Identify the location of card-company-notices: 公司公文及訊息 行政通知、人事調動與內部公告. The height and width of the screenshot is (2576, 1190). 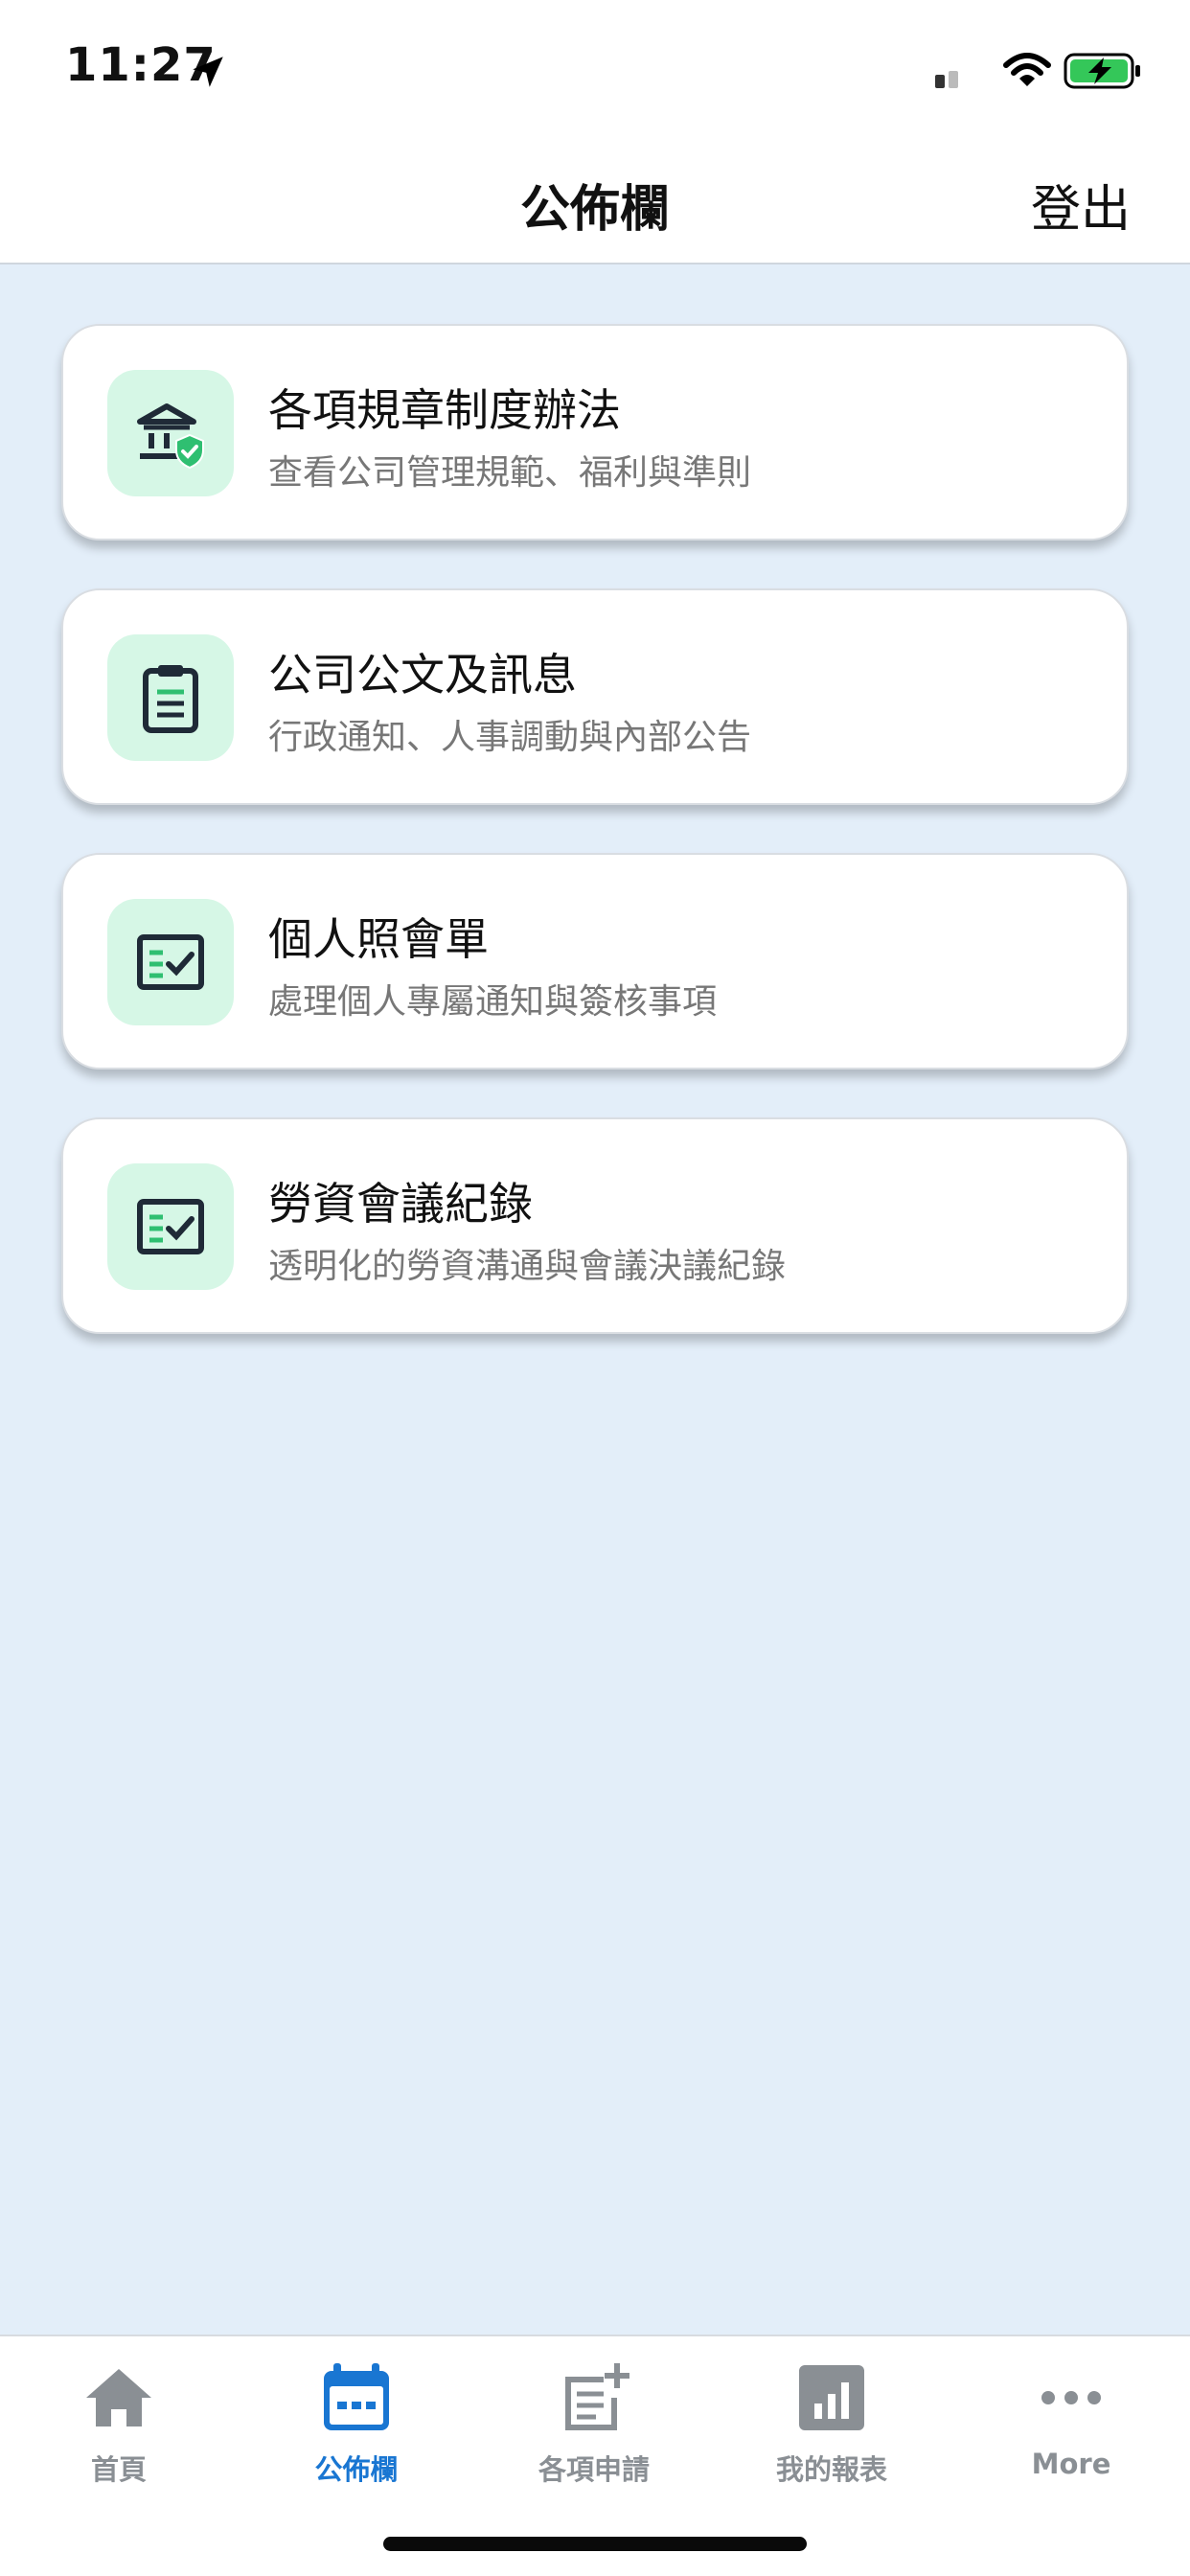
(595, 696).